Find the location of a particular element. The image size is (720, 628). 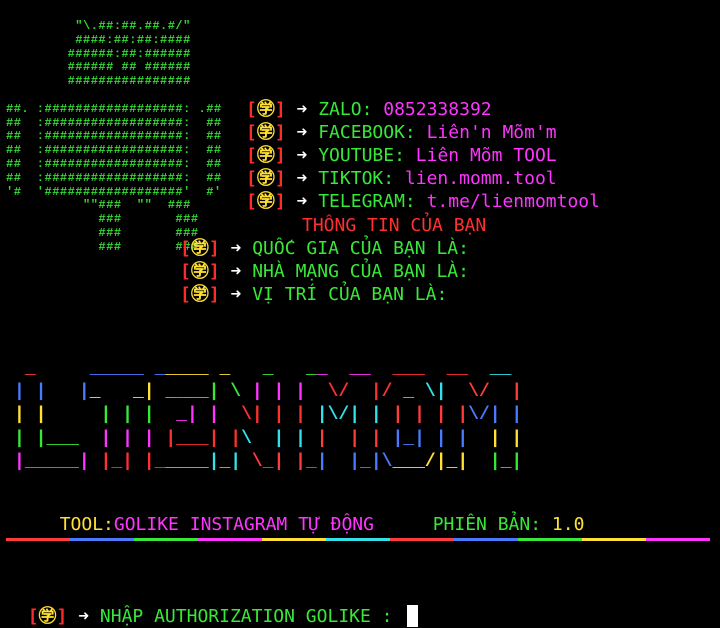

info-row: [㊫] ➜ NHÀ MẠNG CỦA BẠN LÀ: is located at coordinates (324, 271).